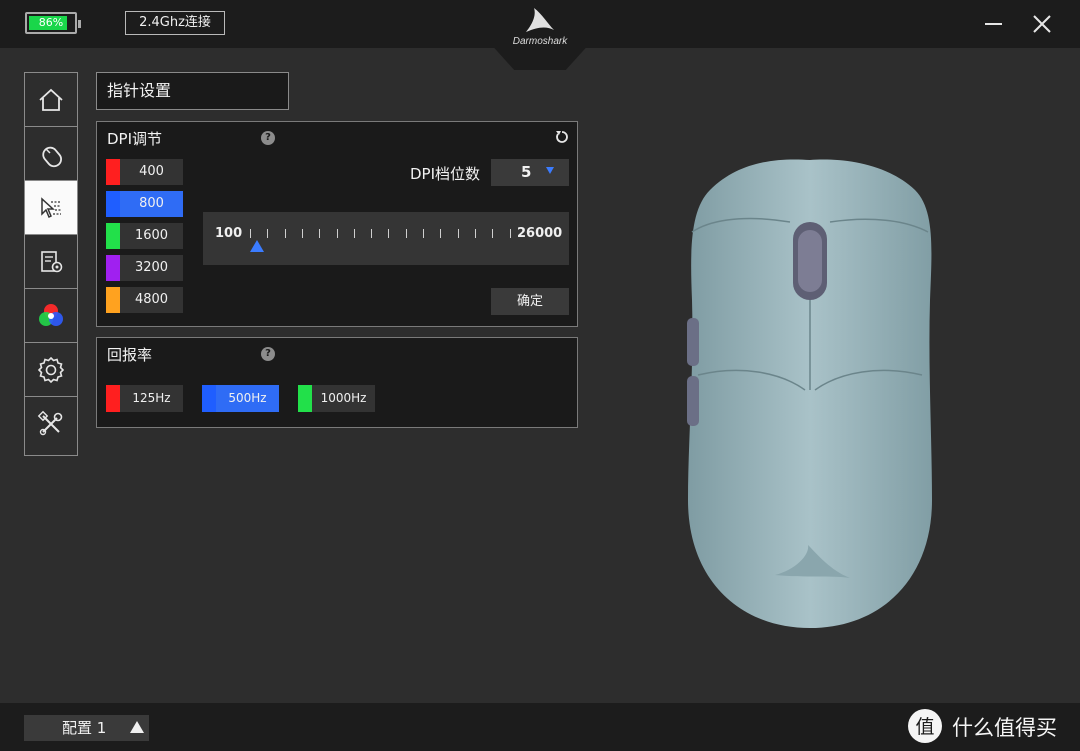 The image size is (1080, 751). What do you see at coordinates (151, 203) in the screenshot?
I see `dpi-level-value: 800` at bounding box center [151, 203].